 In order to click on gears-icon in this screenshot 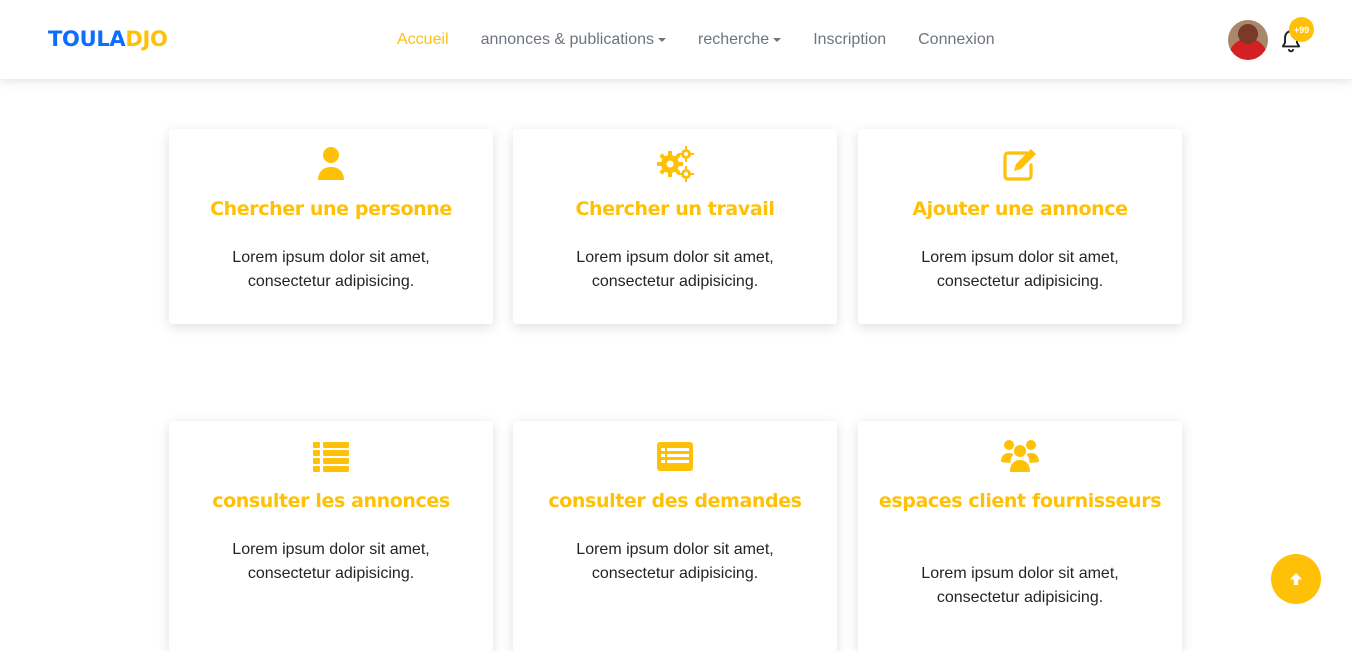, I will do `click(675, 164)`.